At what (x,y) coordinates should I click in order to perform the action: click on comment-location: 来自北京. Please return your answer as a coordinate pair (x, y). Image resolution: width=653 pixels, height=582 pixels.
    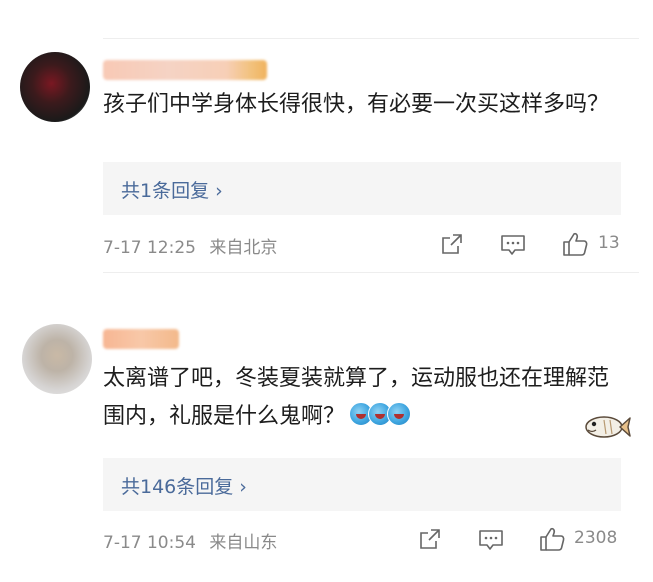
    Looking at the image, I should click on (243, 248).